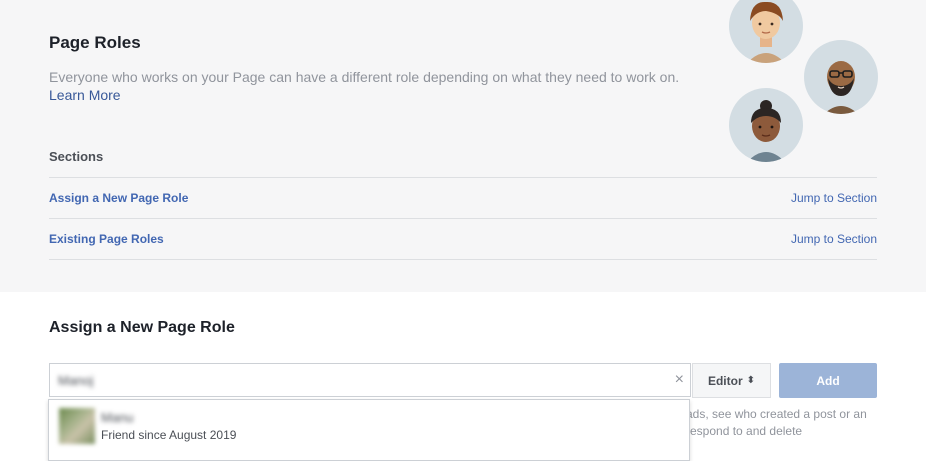 The height and width of the screenshot is (461, 926). What do you see at coordinates (76, 156) in the screenshot?
I see `sections-heading: Sections` at bounding box center [76, 156].